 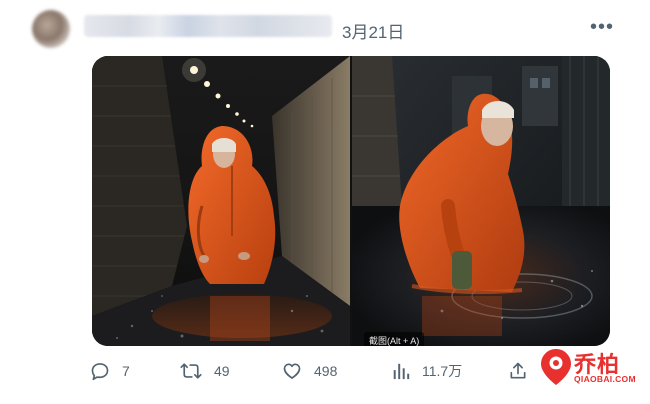 I want to click on like-button: 498, so click(x=309, y=371).